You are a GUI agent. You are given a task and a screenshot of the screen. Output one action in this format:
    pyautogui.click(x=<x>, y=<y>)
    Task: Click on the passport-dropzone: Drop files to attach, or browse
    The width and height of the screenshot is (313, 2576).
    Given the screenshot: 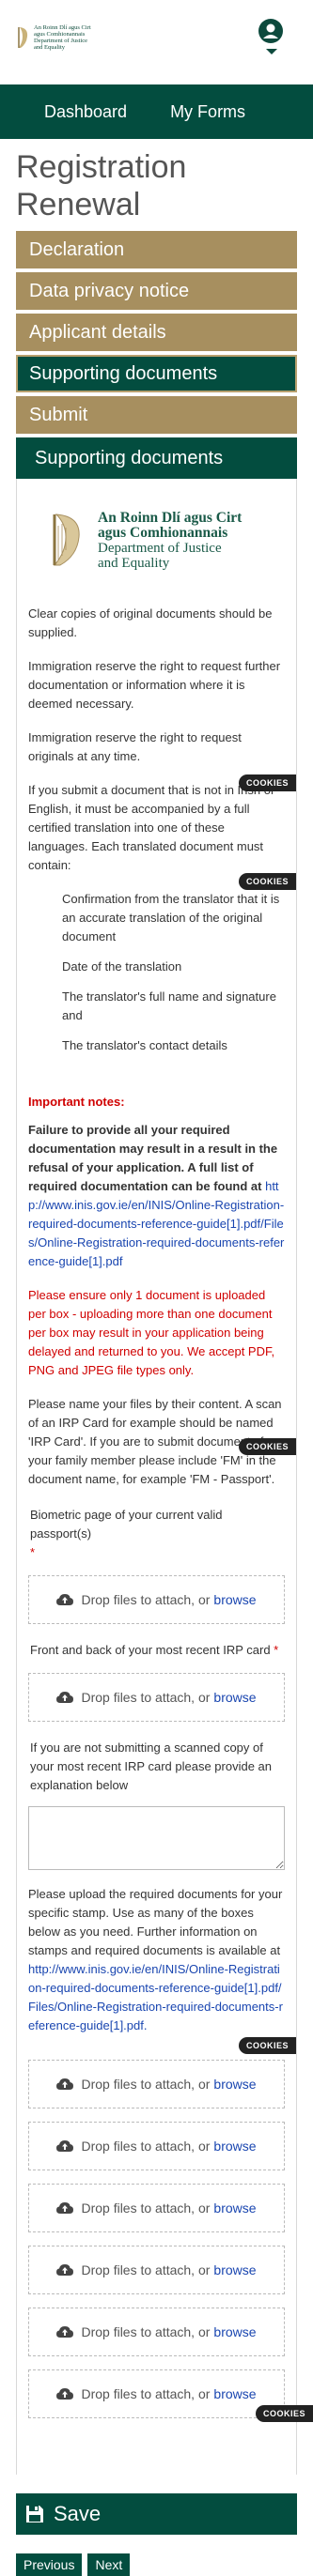 What is the action you would take?
    pyautogui.click(x=156, y=1600)
    